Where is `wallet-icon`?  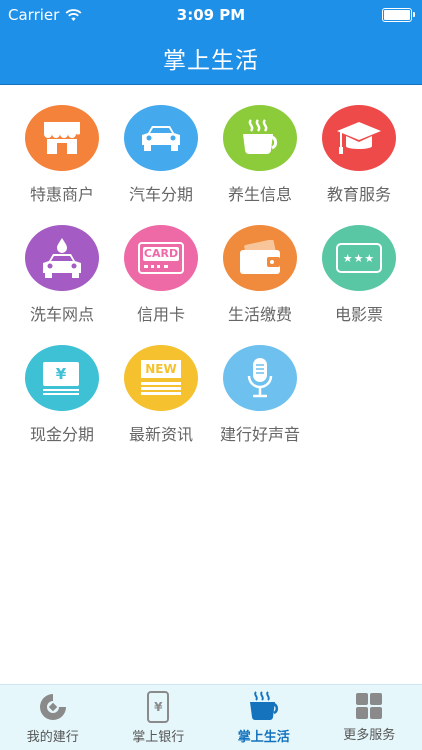 wallet-icon is located at coordinates (260, 257).